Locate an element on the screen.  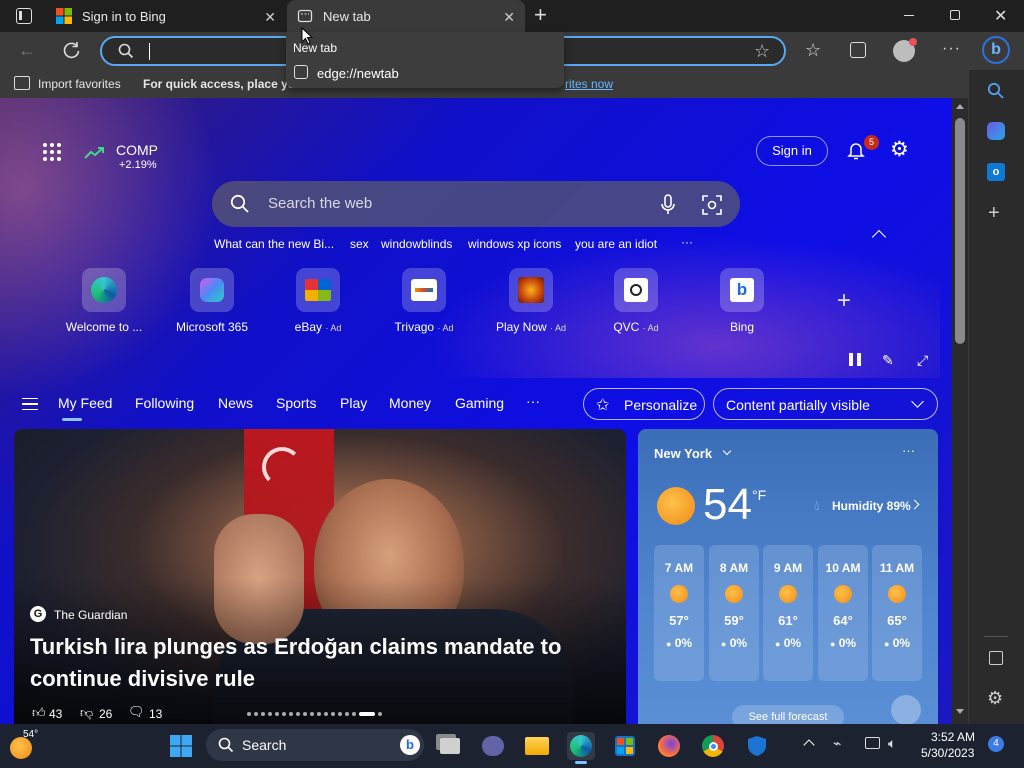
feed-menu-icon is located at coordinates (30, 404).